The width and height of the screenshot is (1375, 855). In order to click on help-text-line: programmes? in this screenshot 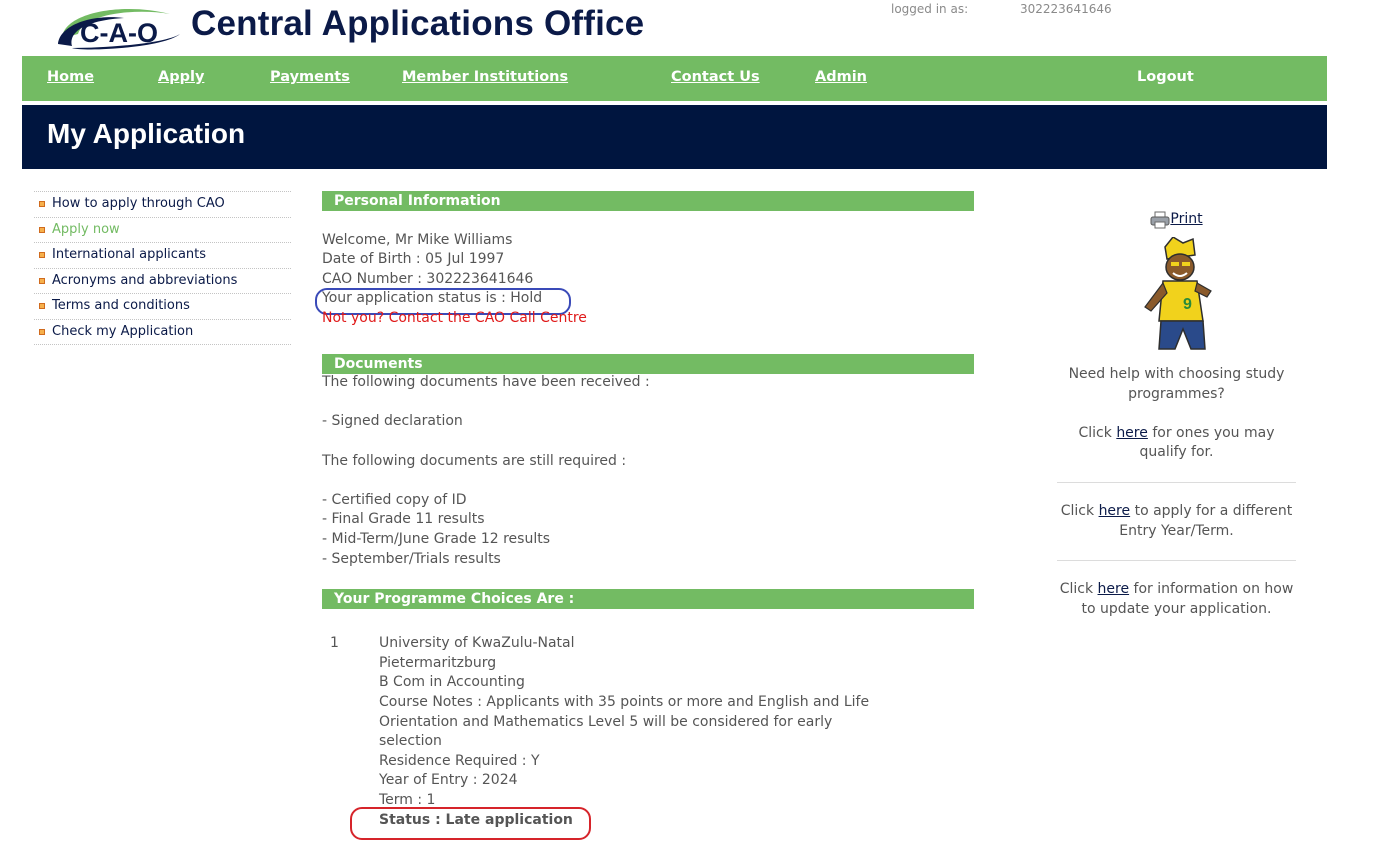, I will do `click(1176, 393)`.